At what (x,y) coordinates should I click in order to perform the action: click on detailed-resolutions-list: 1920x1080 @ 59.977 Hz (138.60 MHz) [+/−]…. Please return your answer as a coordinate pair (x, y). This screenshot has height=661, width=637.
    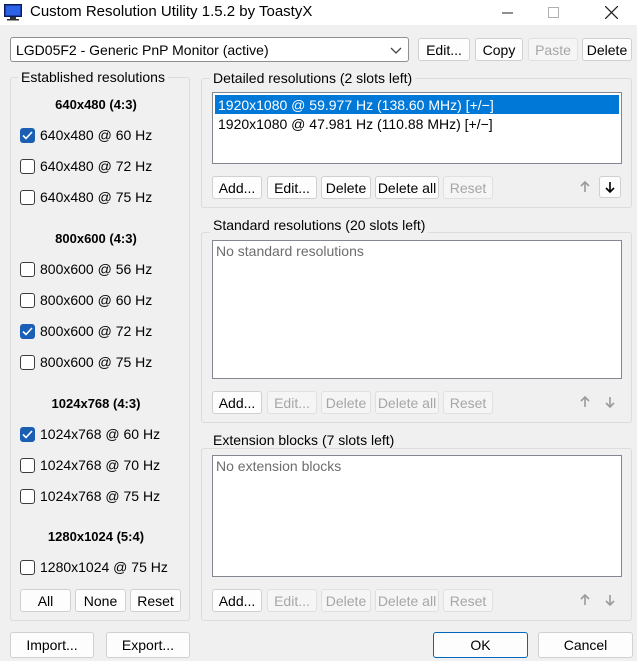
    Looking at the image, I should click on (417, 128).